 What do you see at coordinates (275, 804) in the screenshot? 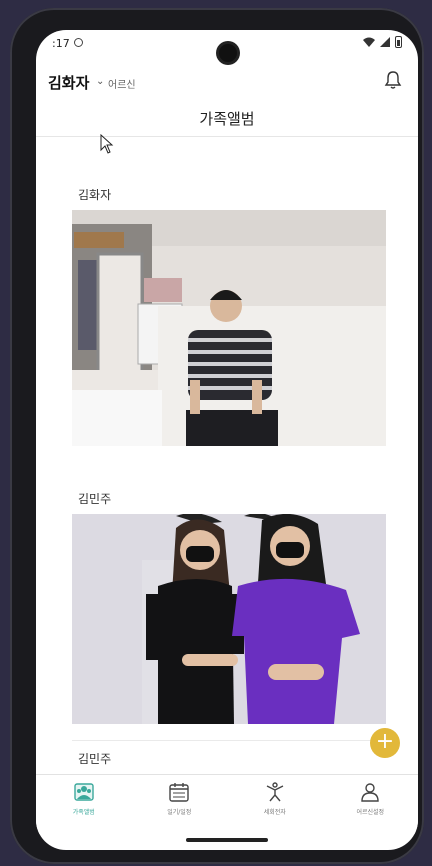
I see `nav-item-exercise: 세회전자` at bounding box center [275, 804].